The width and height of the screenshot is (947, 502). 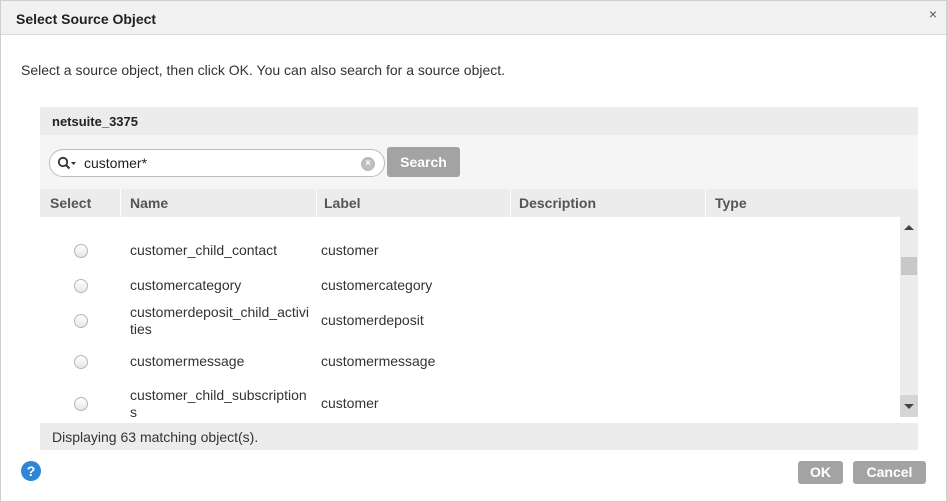 I want to click on scroll-down-button, so click(x=909, y=406).